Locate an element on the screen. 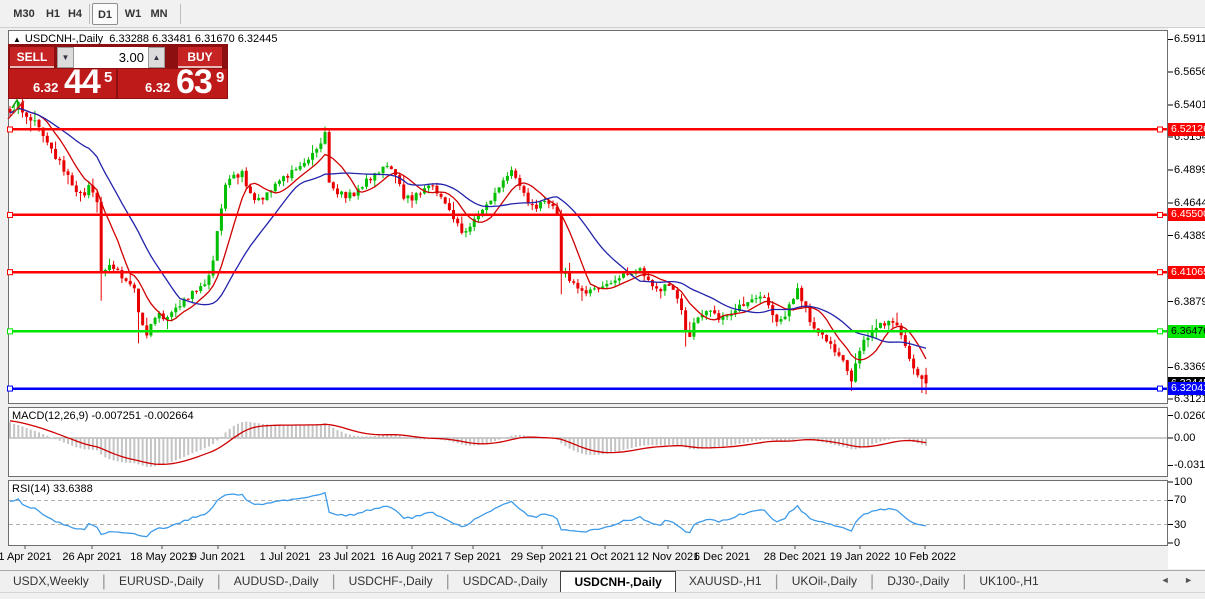 This screenshot has height=599, width=1205. date-axis-label: 9 Jun 2021 is located at coordinates (218, 557).